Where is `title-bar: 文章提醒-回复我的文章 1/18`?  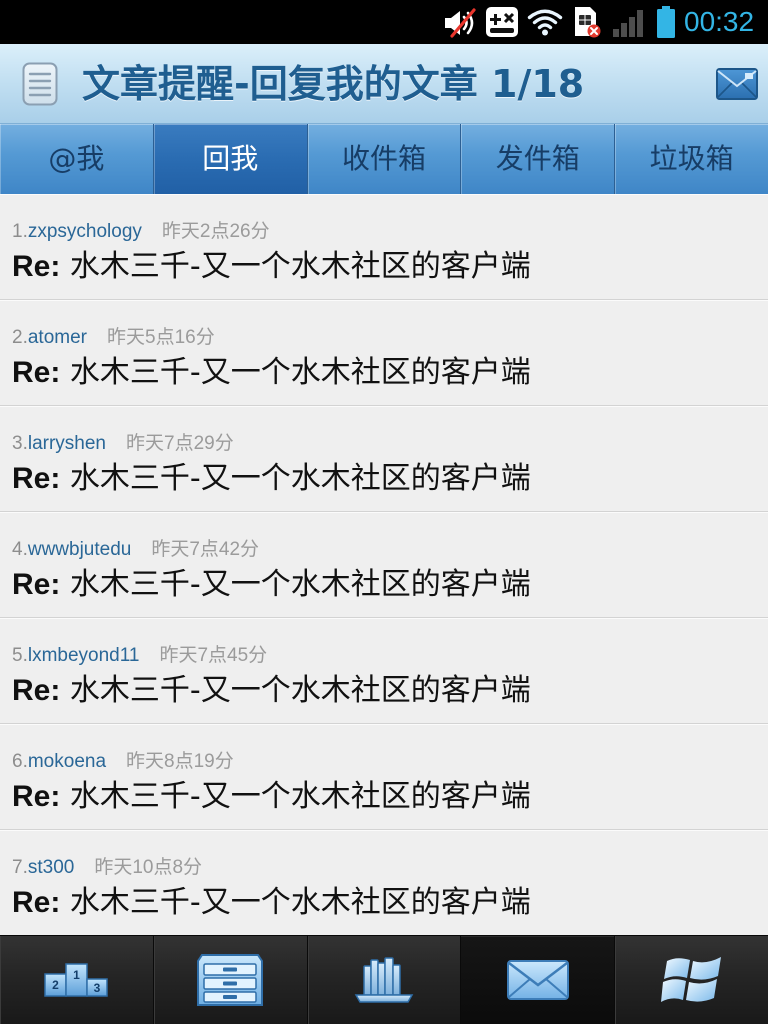 title-bar: 文章提醒-回复我的文章 1/18 is located at coordinates (384, 84).